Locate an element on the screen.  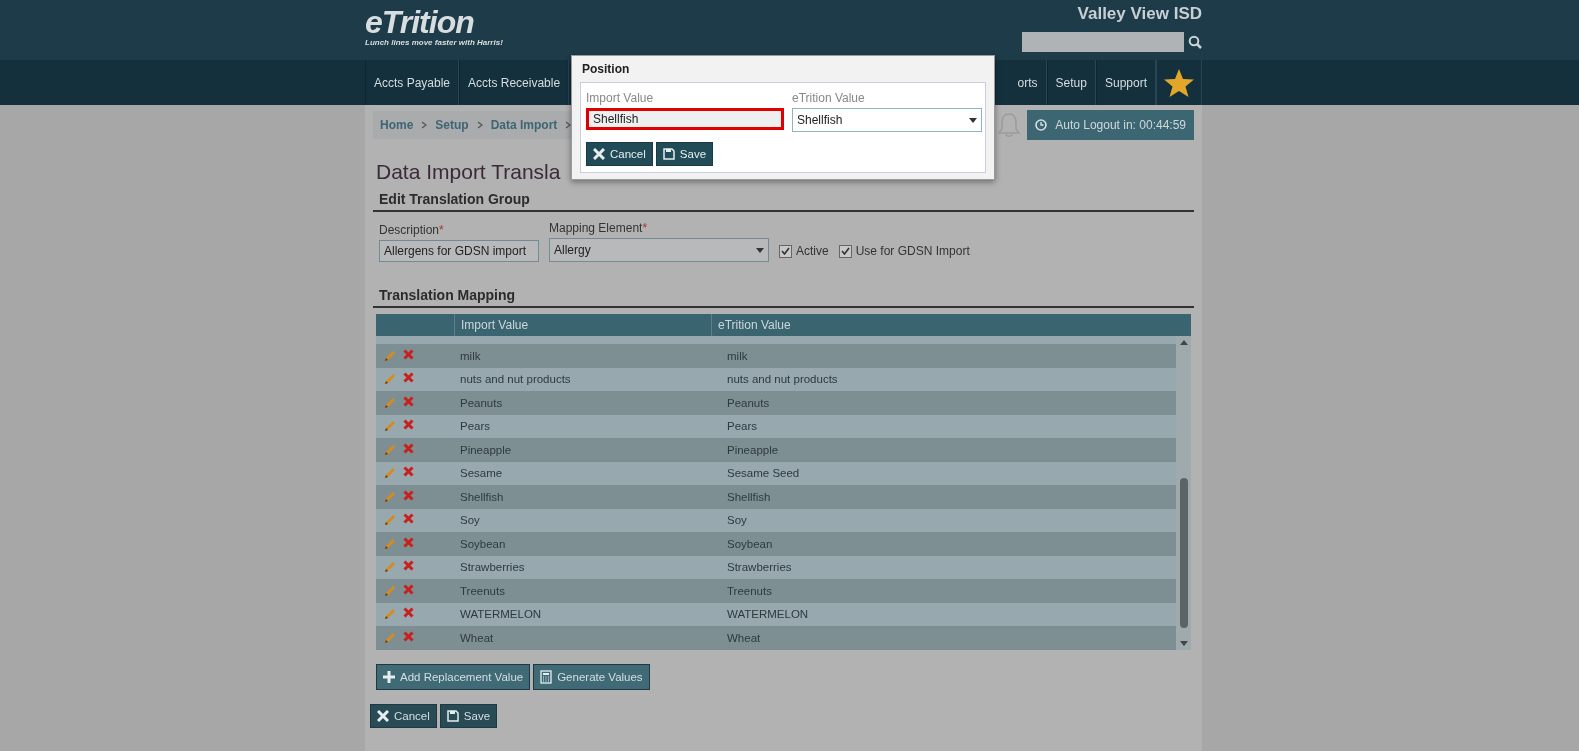
generate-button: Generate Values is located at coordinates (591, 676).